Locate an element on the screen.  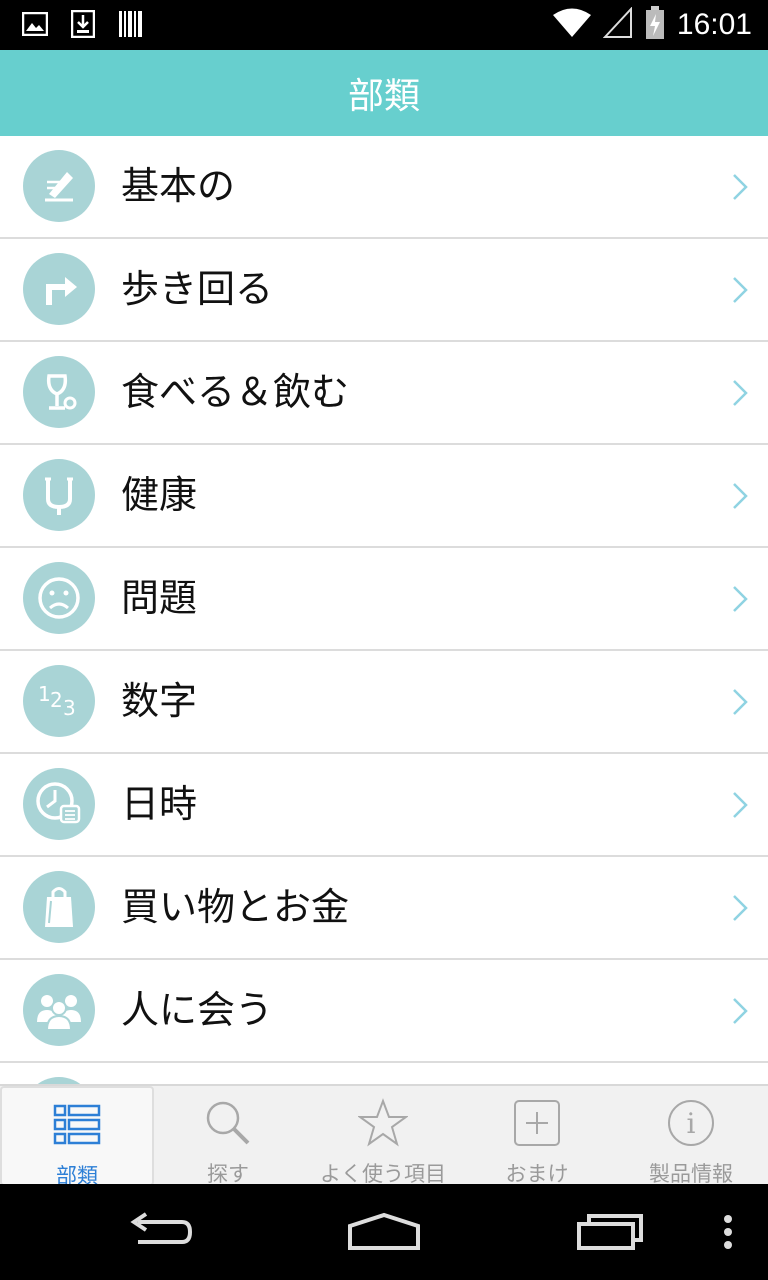
recent-apps-button is located at coordinates (610, 1232).